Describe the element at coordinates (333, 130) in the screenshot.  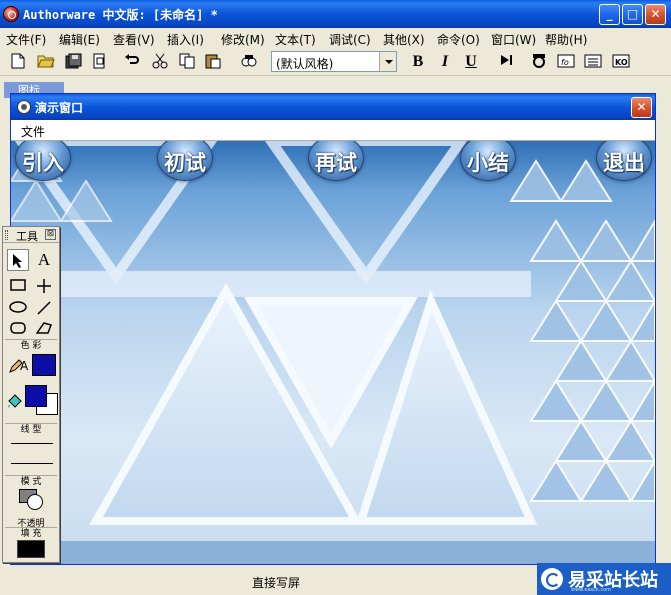
I see `presentation-menu-bar: 文件` at that location.